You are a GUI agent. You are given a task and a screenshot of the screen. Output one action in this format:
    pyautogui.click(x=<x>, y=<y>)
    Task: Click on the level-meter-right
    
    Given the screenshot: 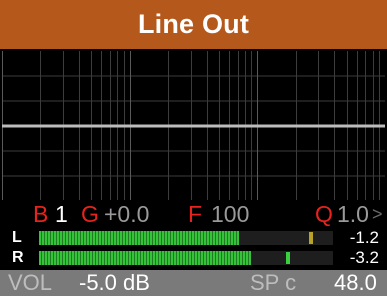 What is the action you would take?
    pyautogui.click(x=186, y=258)
    